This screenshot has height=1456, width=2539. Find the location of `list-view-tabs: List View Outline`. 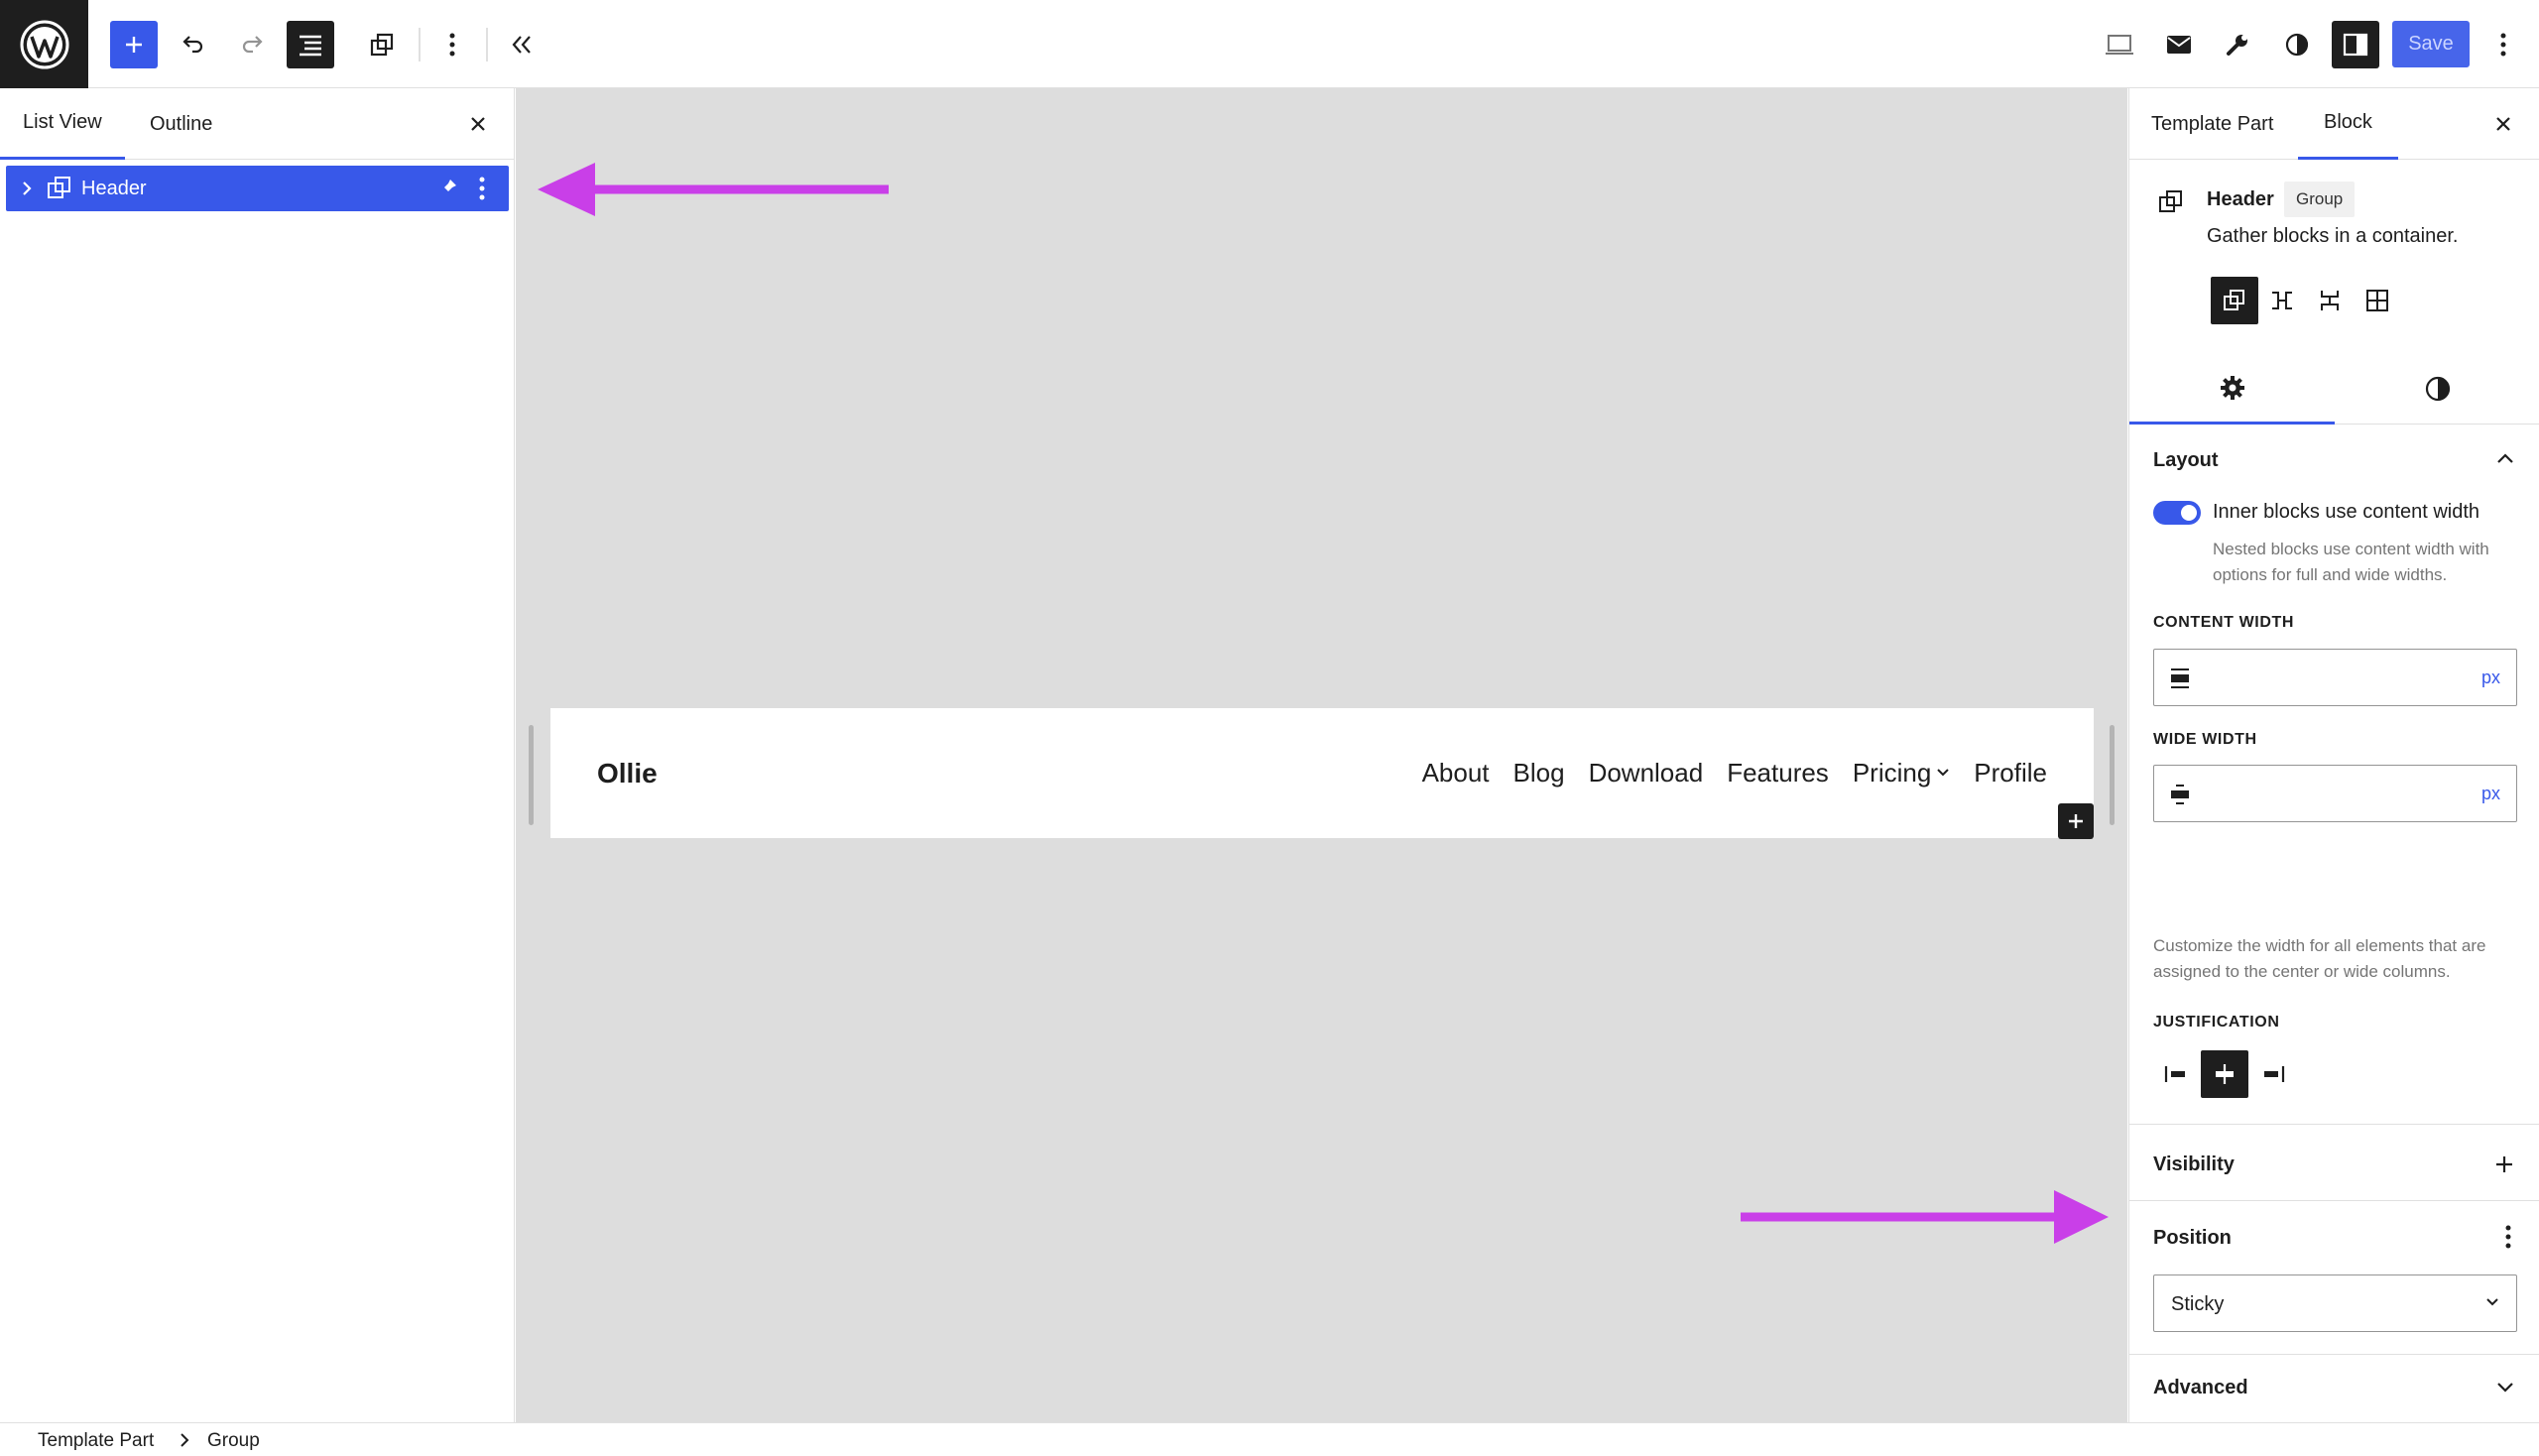

list-view-tabs: List View Outline is located at coordinates (257, 124).